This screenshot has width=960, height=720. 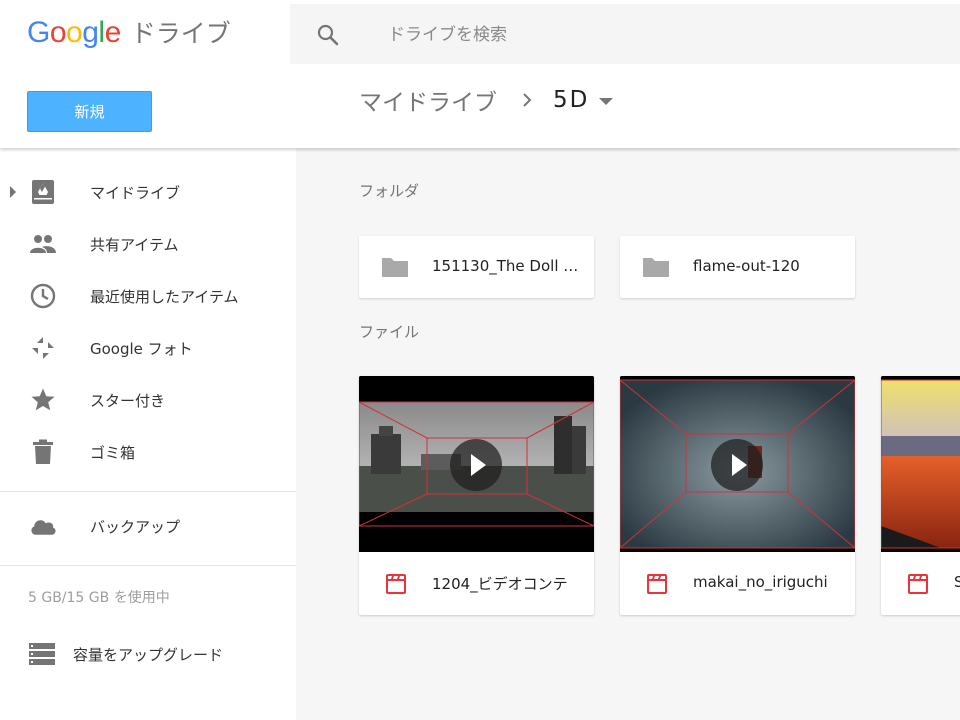 I want to click on sidebar-item-label: 最近使用したアイテム, so click(x=164, y=296).